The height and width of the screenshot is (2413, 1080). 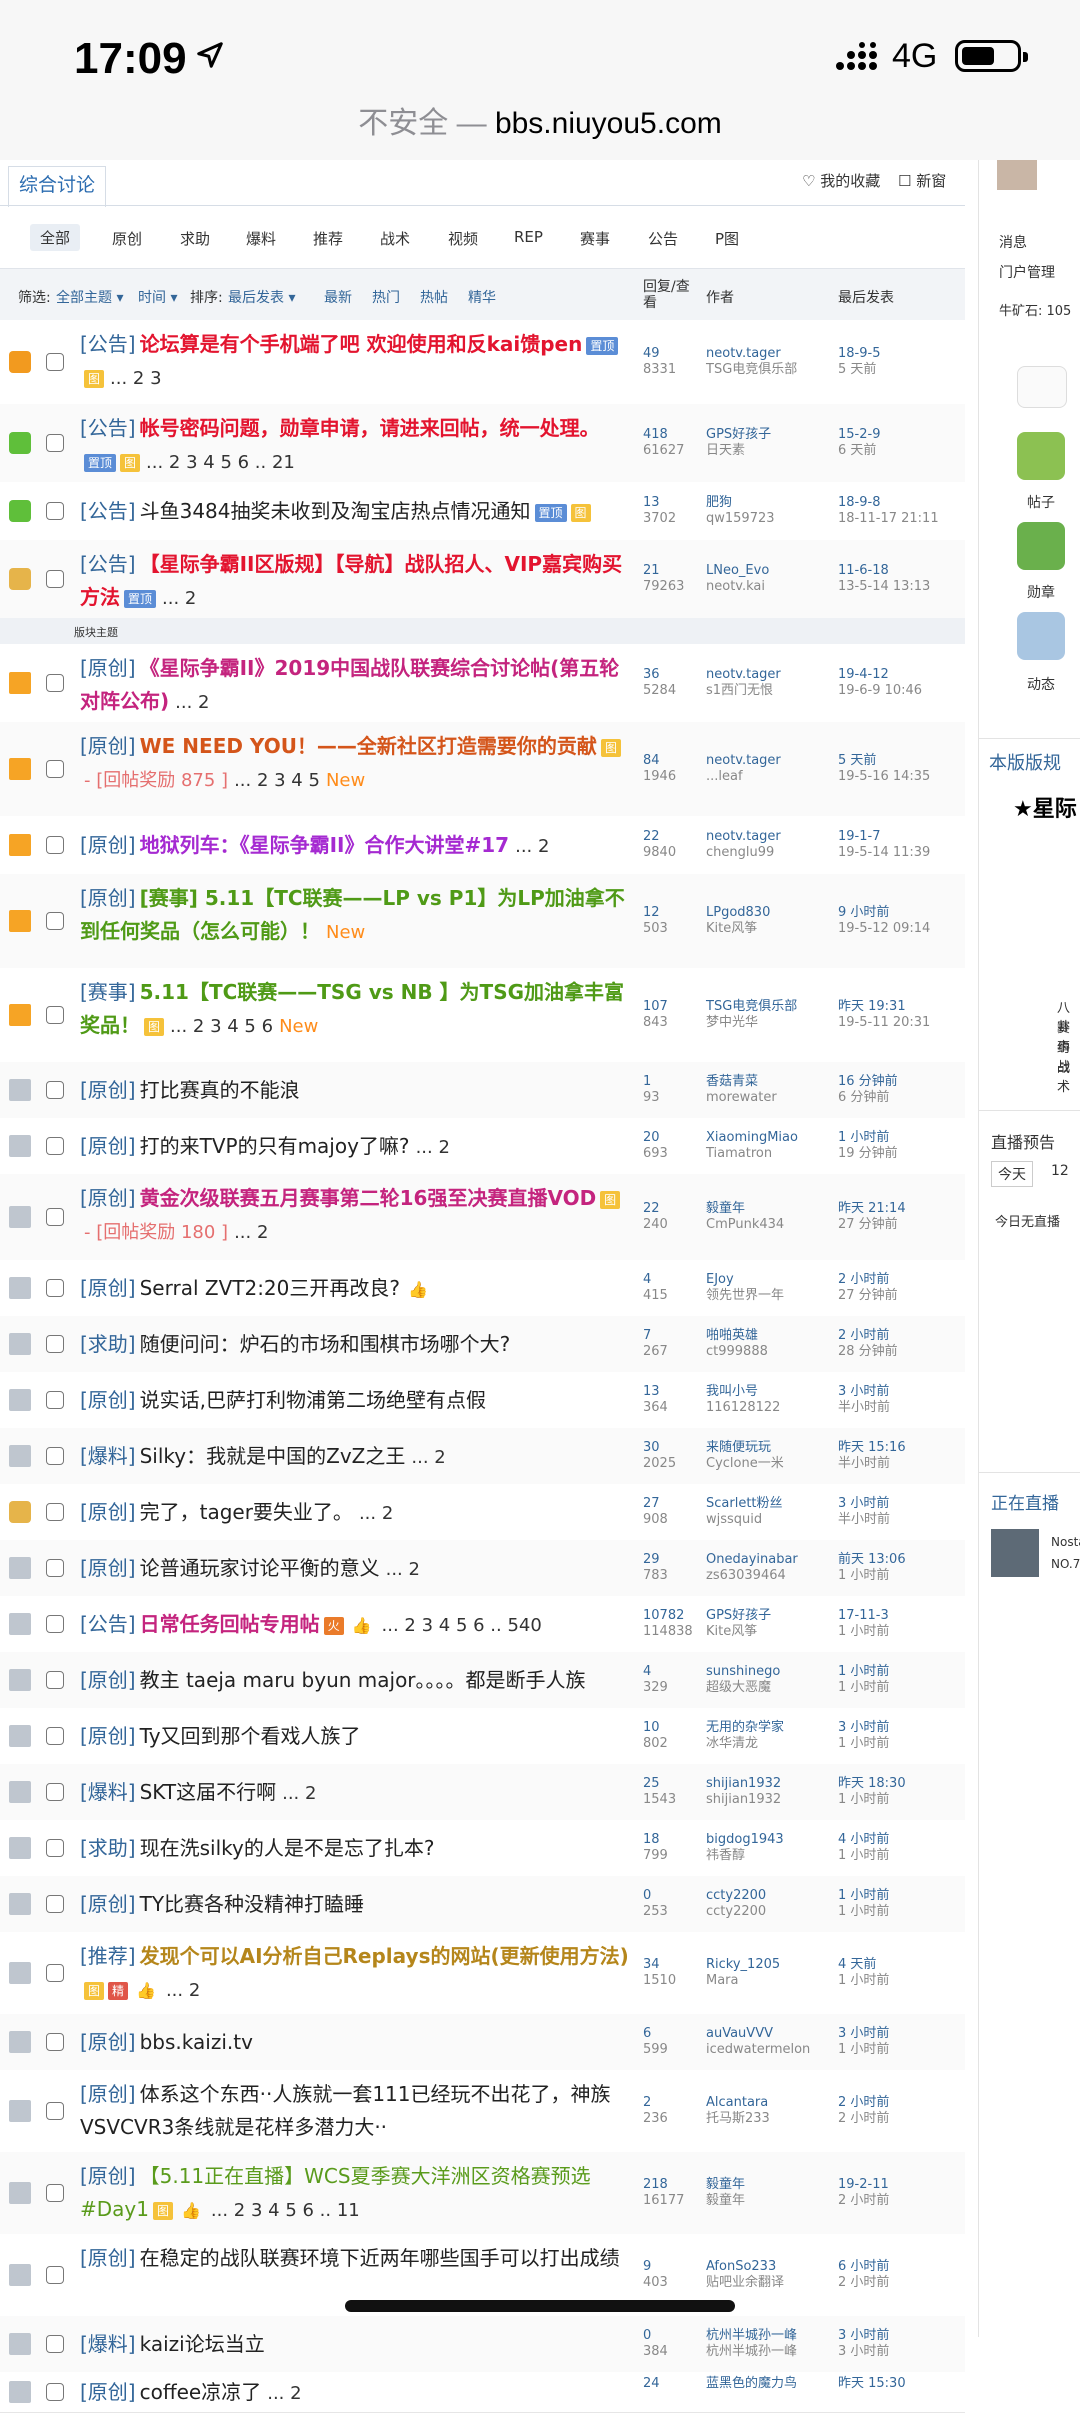 What do you see at coordinates (745, 1225) in the screenshot?
I see `thread-author-secondary: CmPunk434` at bounding box center [745, 1225].